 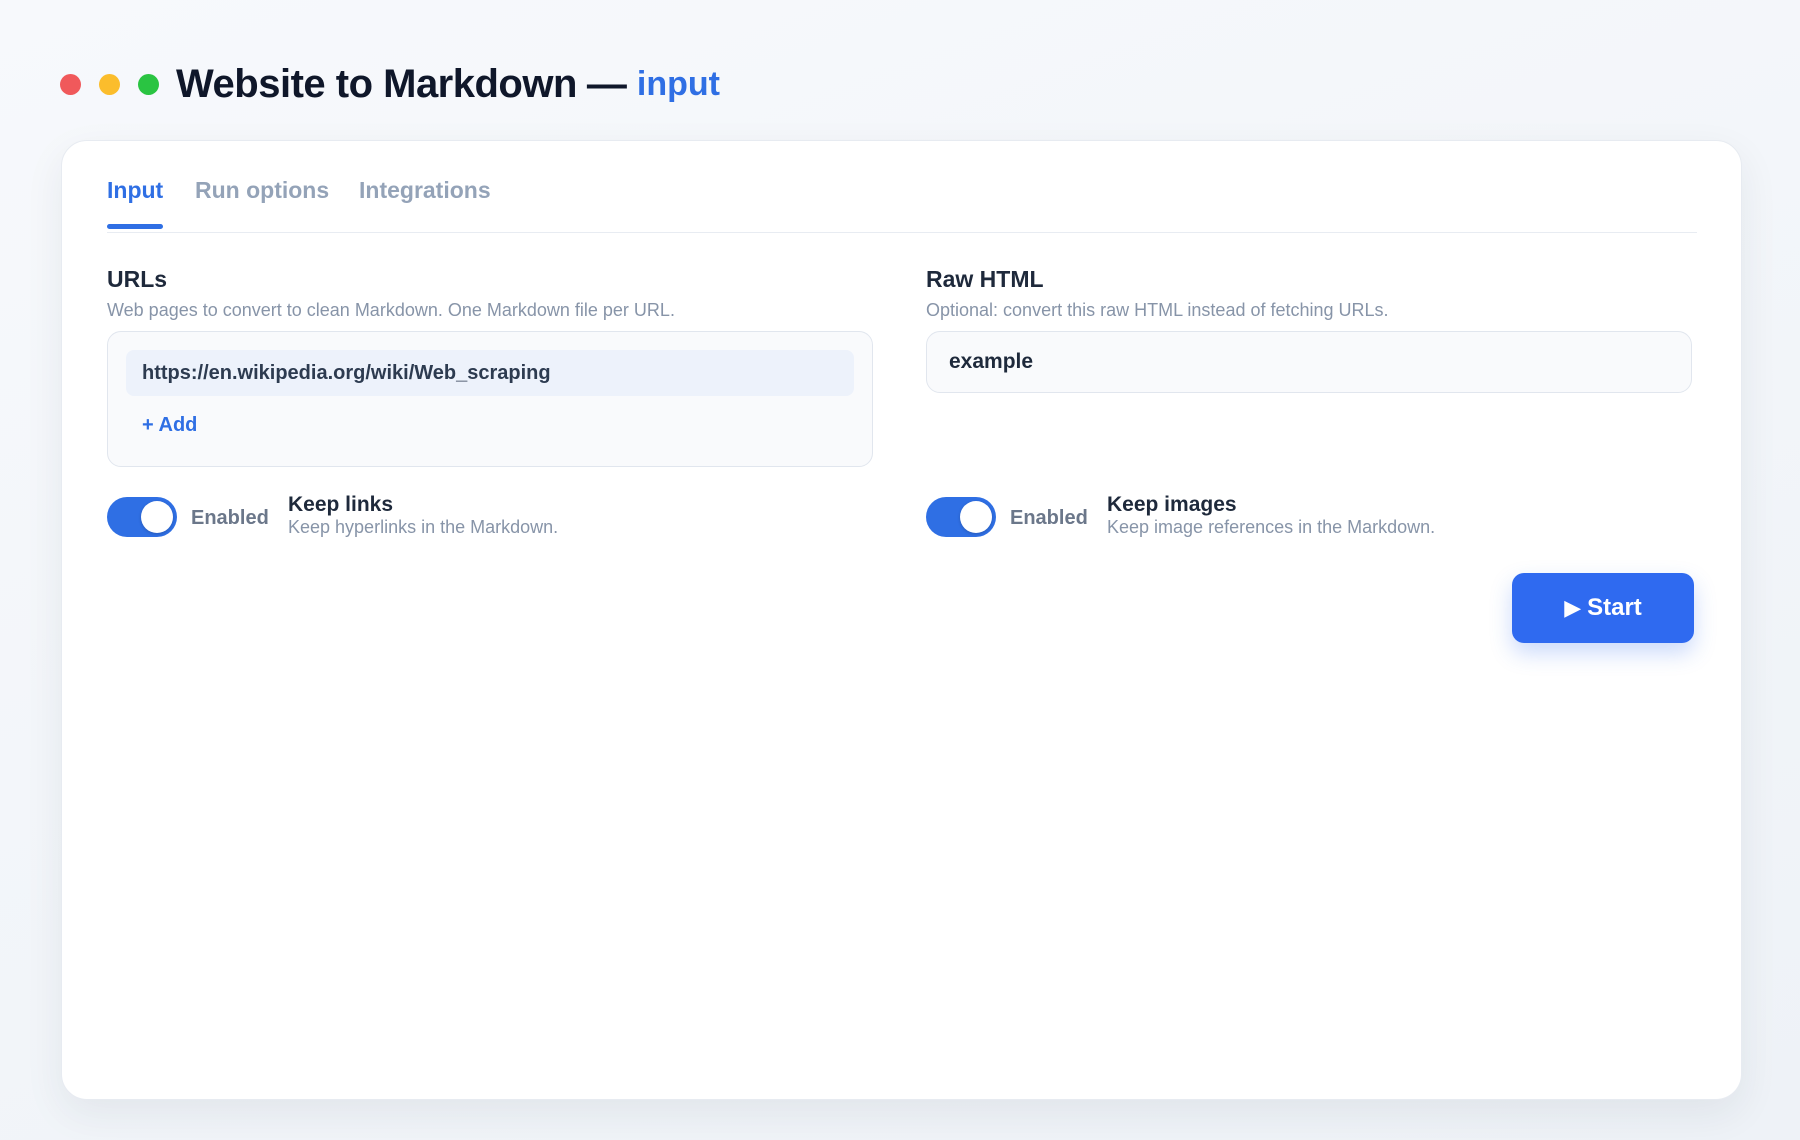 What do you see at coordinates (1573, 607) in the screenshot?
I see `play-icon: ▶` at bounding box center [1573, 607].